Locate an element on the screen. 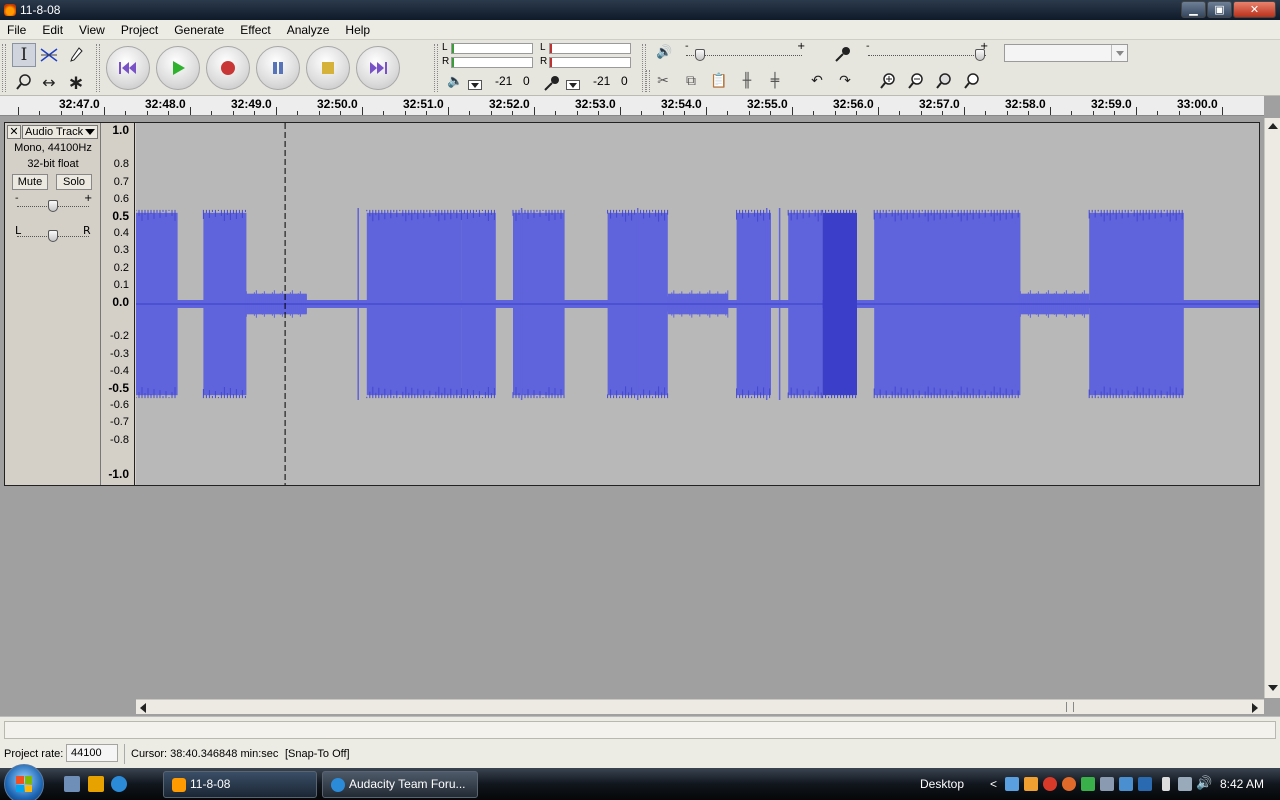  clock: 8:42 AM is located at coordinates (1242, 784).